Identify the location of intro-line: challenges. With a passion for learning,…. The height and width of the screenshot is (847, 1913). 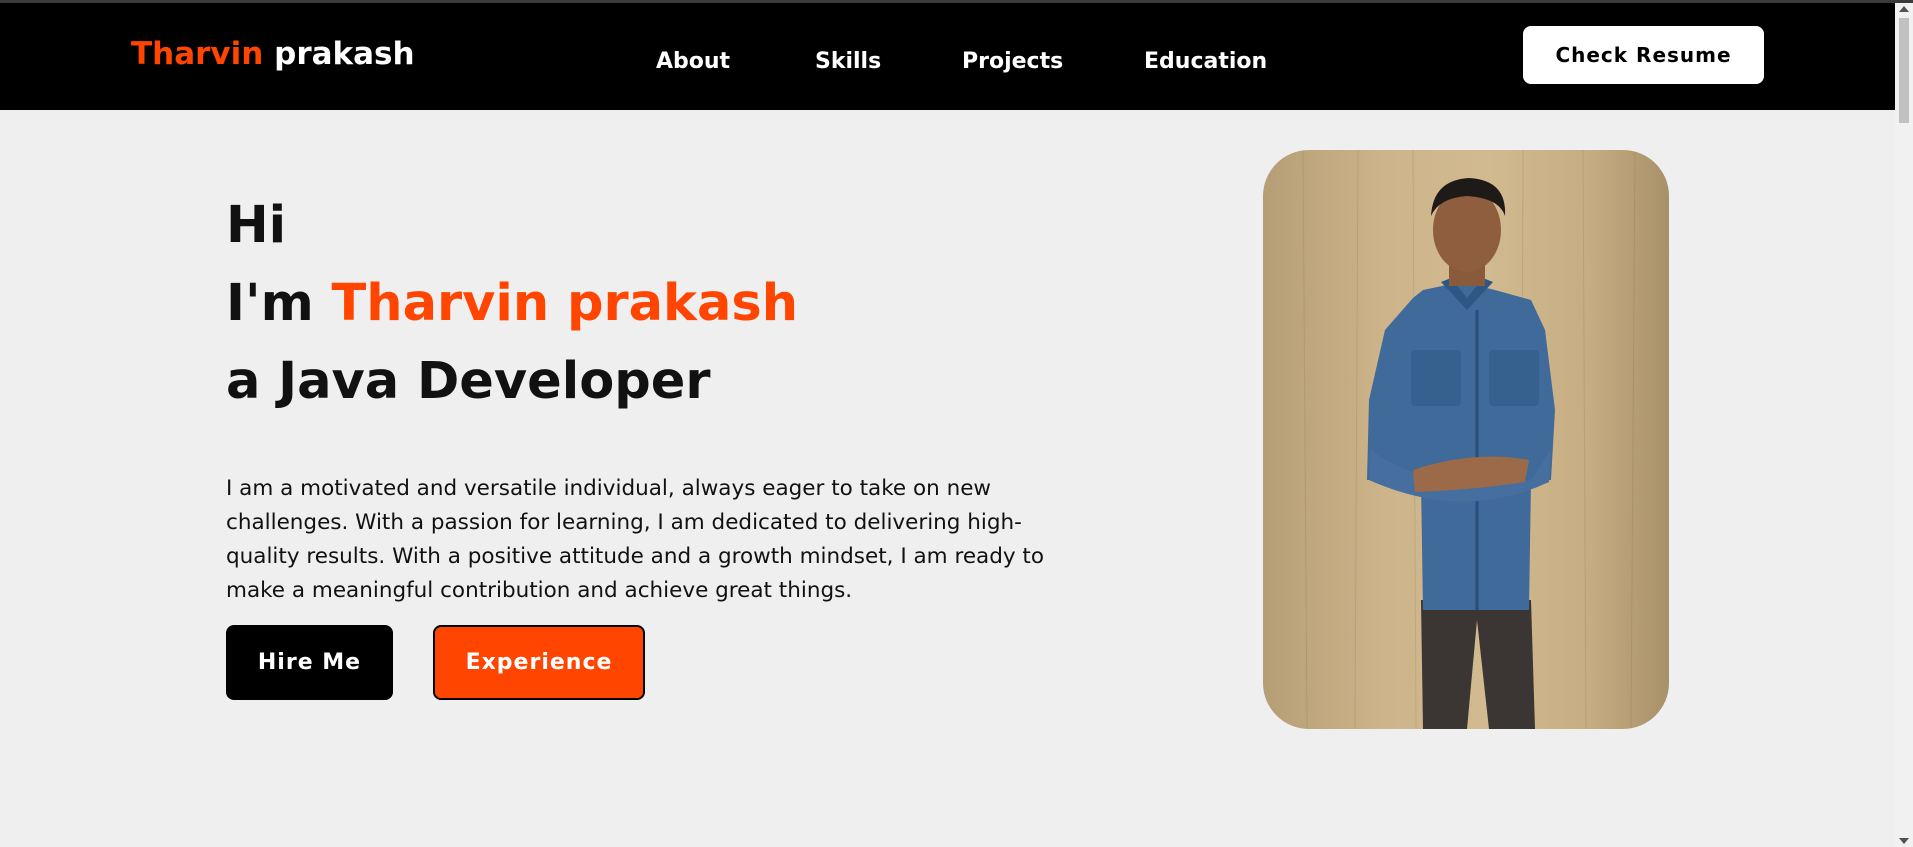
(624, 522).